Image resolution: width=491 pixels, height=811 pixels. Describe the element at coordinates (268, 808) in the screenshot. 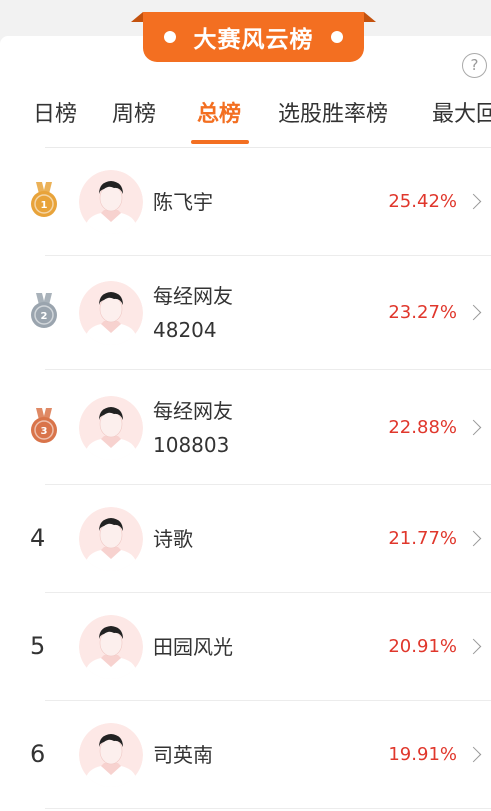

I see `row-divider` at that location.